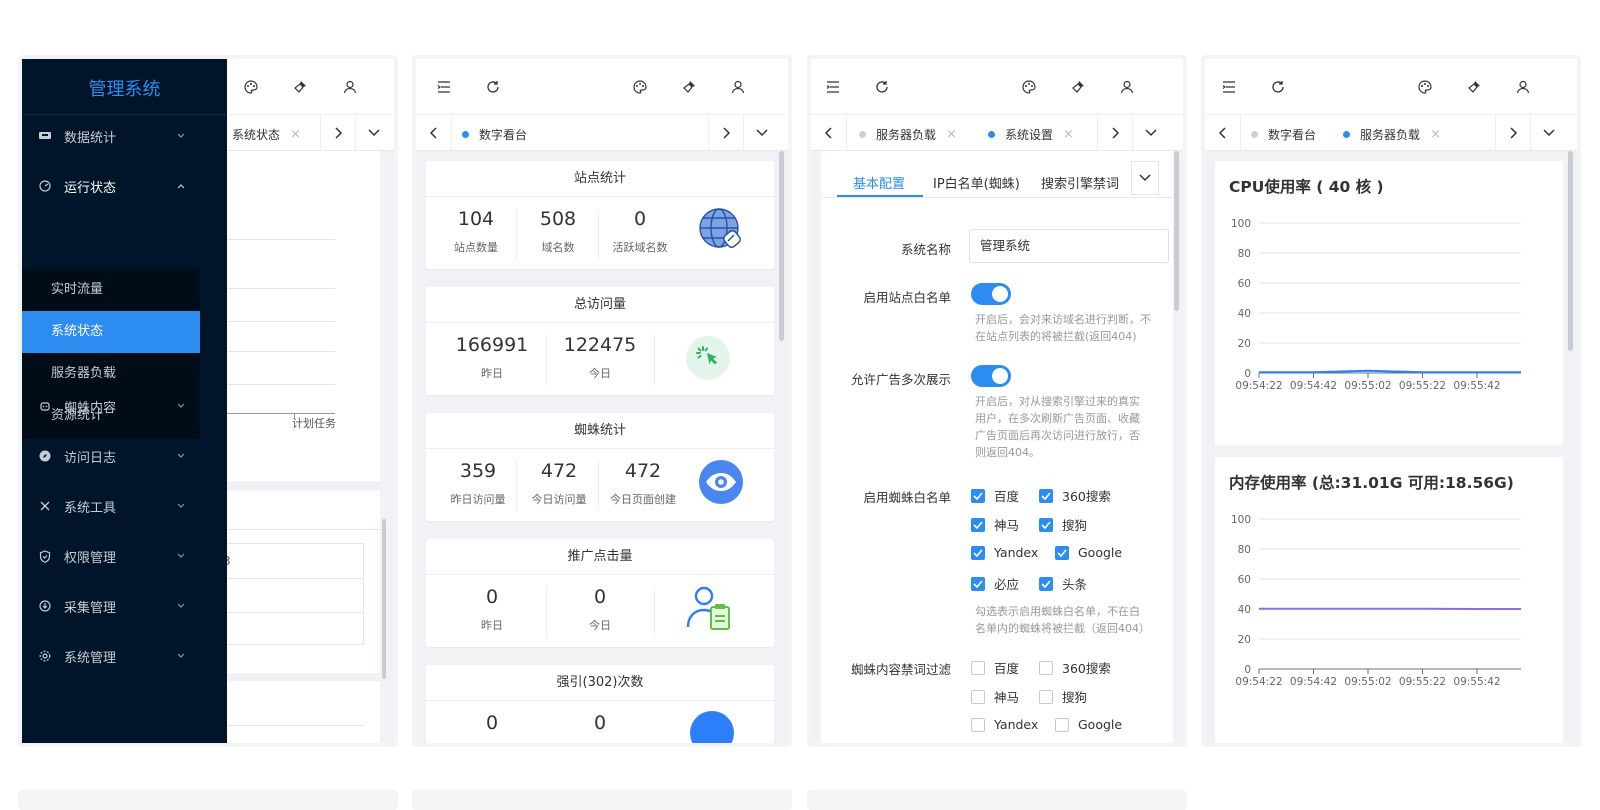  I want to click on tab-status-dot, so click(991, 134).